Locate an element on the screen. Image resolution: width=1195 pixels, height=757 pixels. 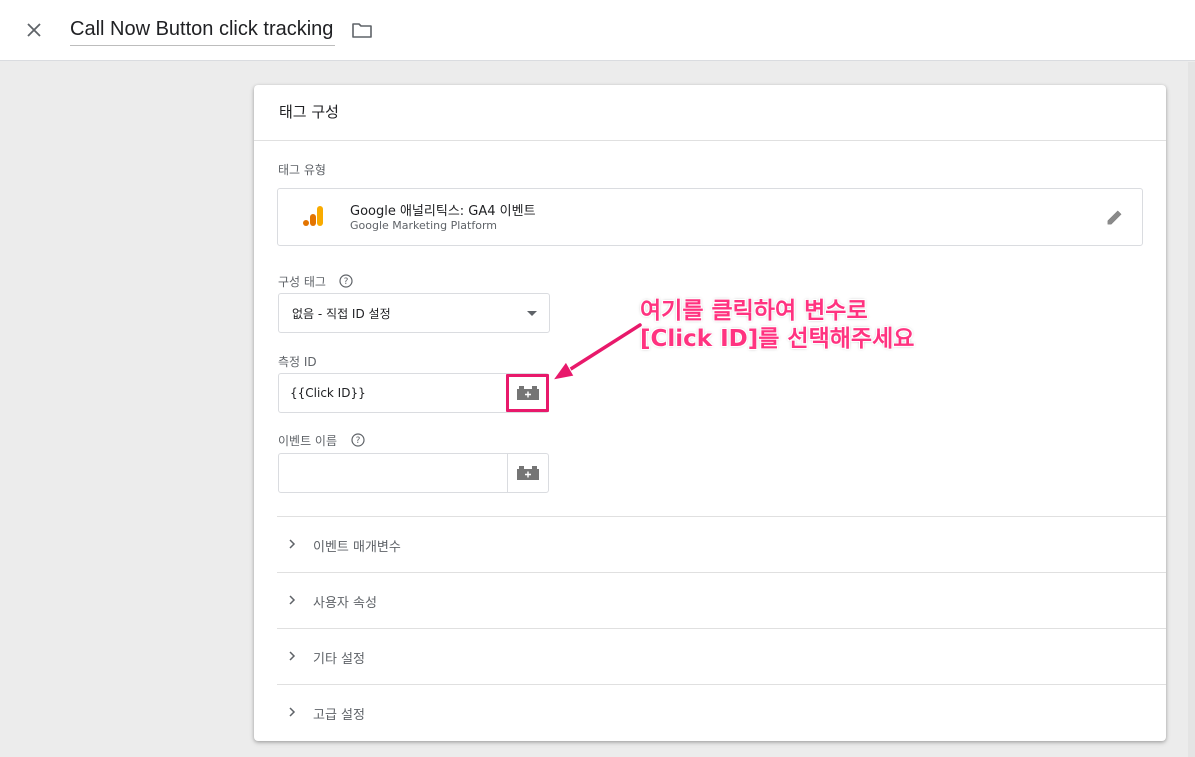
chevron-down-icon is located at coordinates (532, 313).